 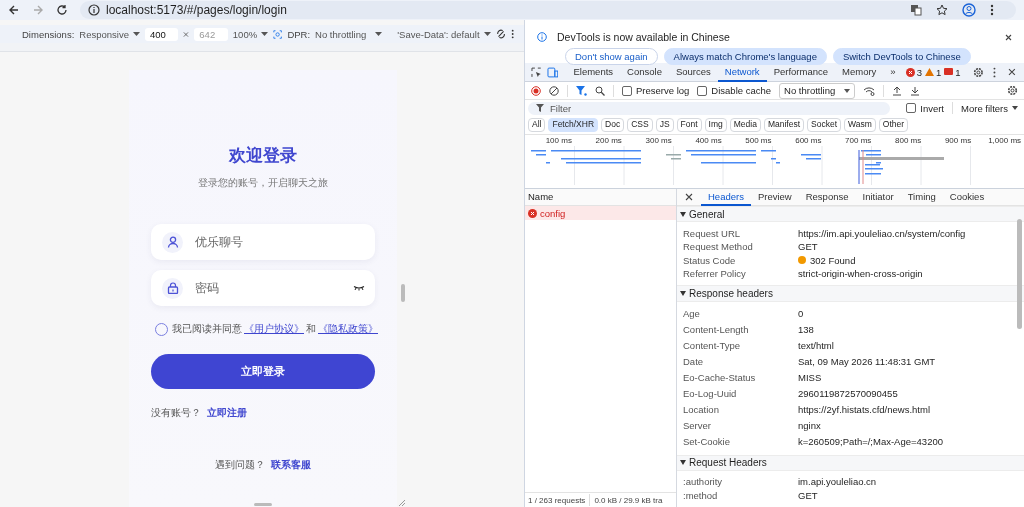 I want to click on bookmark-star-icon, so click(x=942, y=10).